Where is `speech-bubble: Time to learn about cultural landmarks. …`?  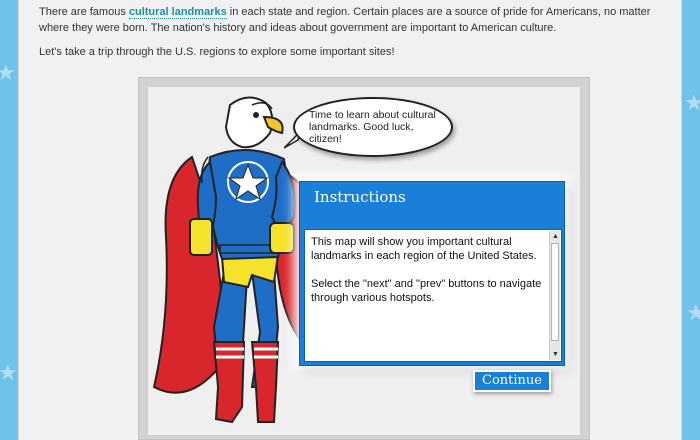
speech-bubble: Time to learn about cultural landmarks. … is located at coordinates (373, 127).